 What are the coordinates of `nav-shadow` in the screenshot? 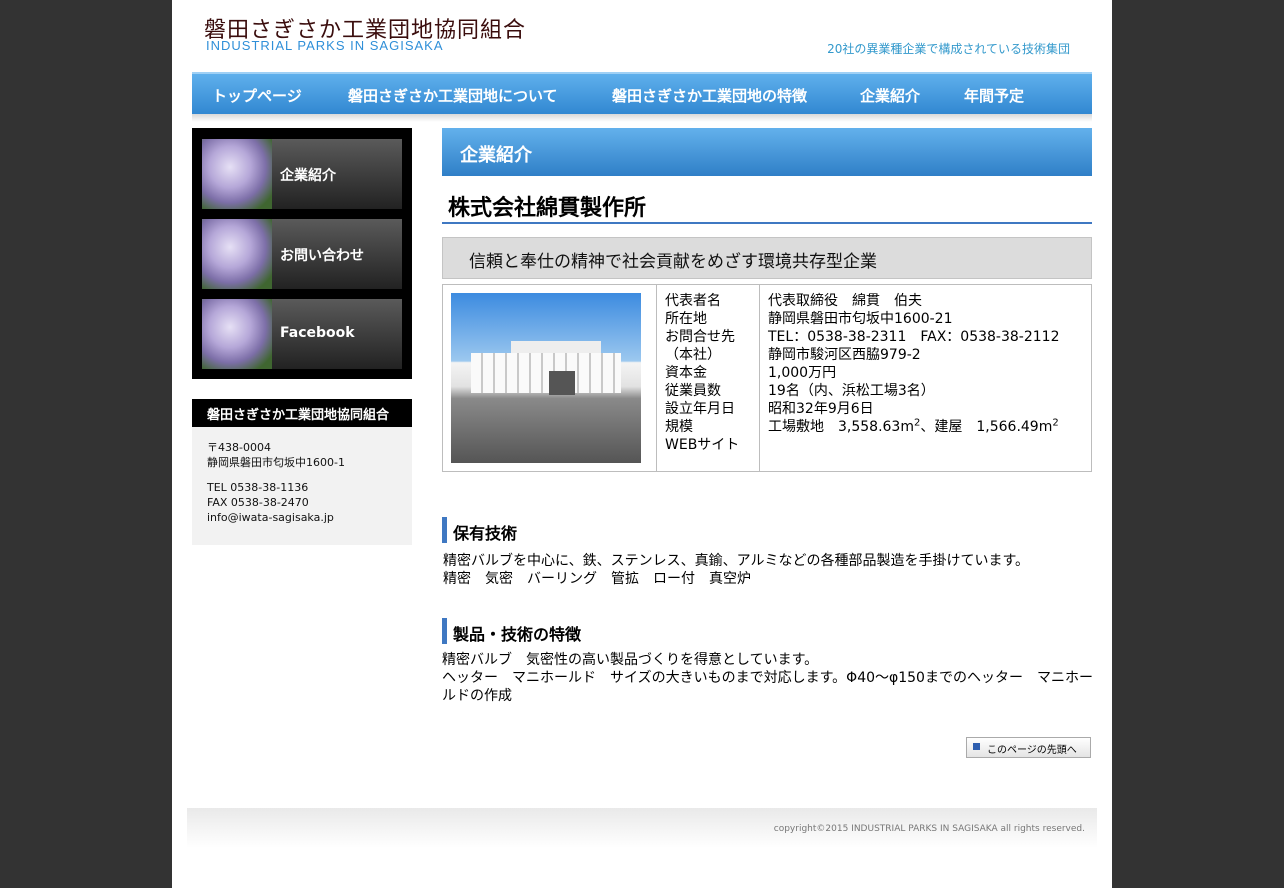 It's located at (642, 118).